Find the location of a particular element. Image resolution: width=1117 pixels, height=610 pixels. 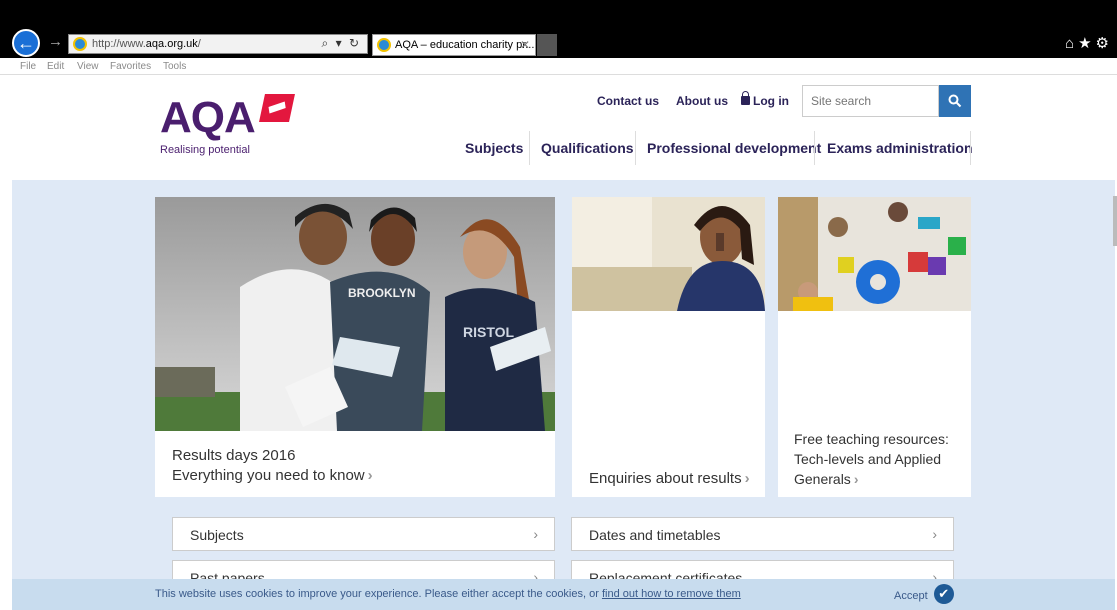

aqa-logo: AQA Realising potential is located at coordinates (227, 124).